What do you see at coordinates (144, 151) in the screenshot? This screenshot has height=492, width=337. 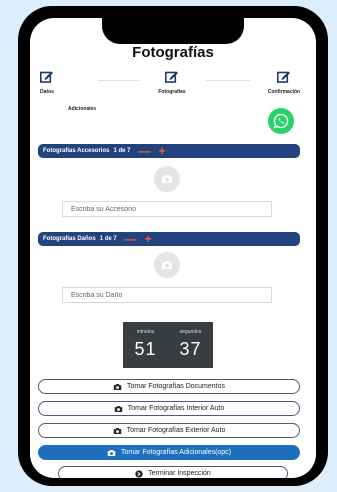 I see `accesorios-minus-button: —` at bounding box center [144, 151].